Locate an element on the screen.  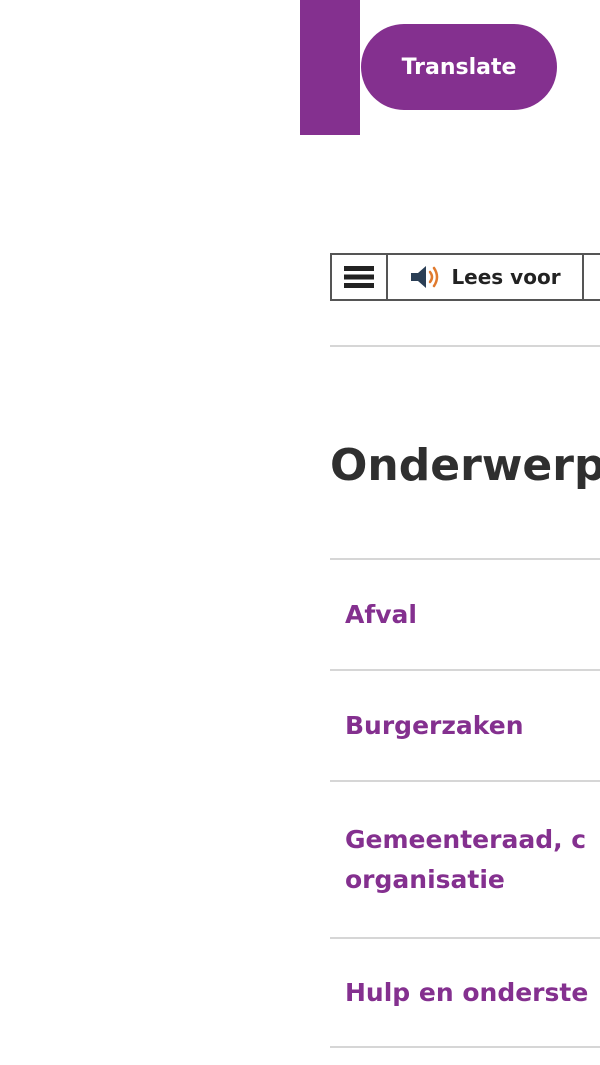
topic-link-line: organisatie is located at coordinates (425, 879).